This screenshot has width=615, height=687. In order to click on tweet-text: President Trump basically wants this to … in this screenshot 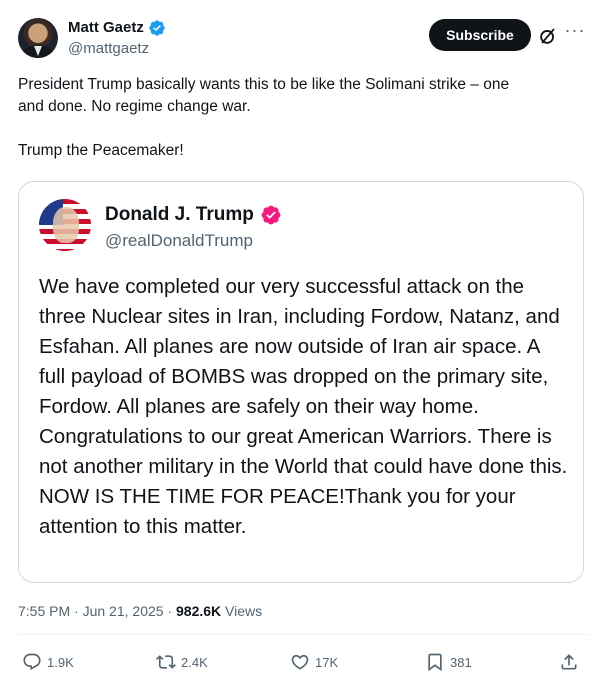, I will do `click(303, 118)`.